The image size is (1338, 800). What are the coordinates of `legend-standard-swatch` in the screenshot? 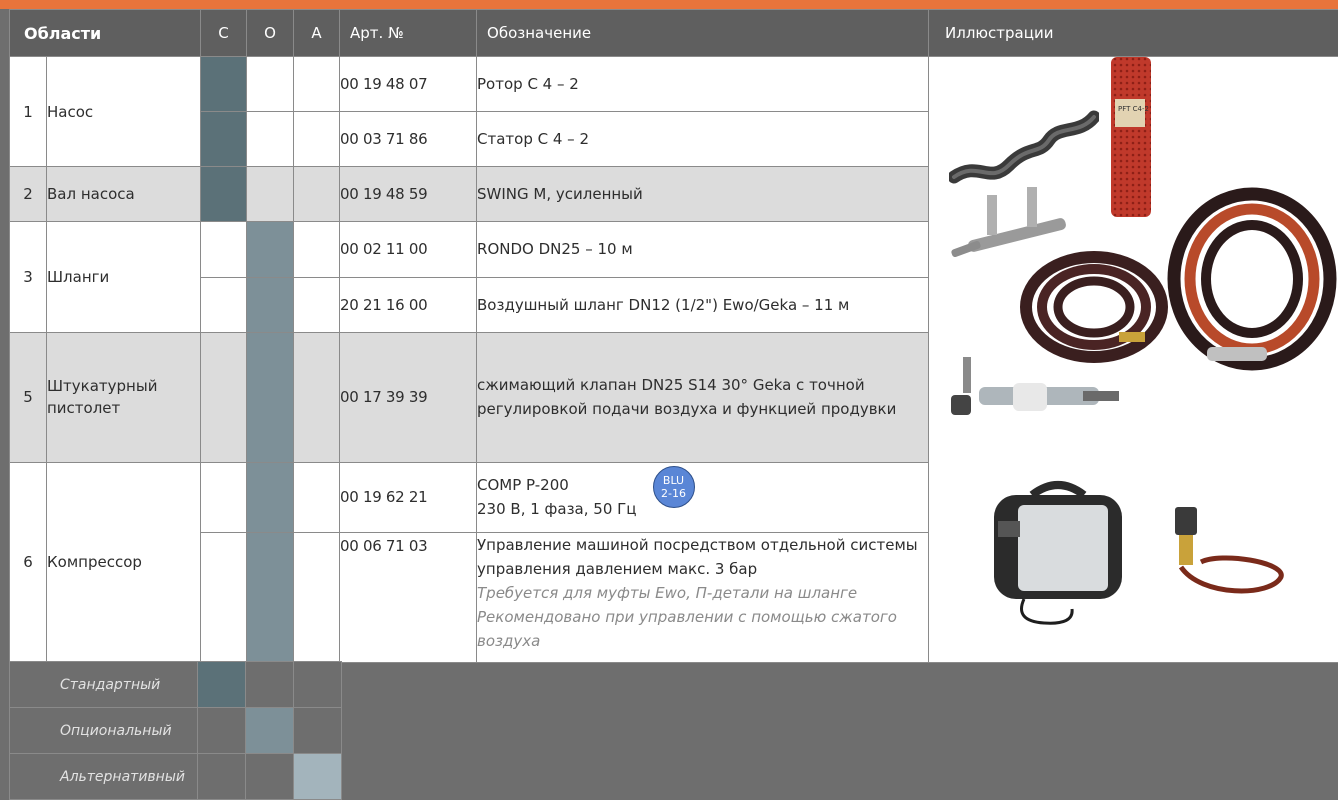 It's located at (222, 685).